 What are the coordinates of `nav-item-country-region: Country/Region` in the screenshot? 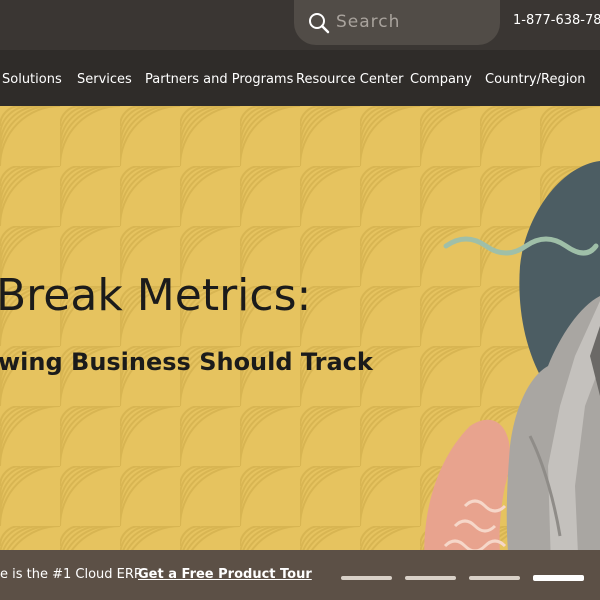 It's located at (535, 79).